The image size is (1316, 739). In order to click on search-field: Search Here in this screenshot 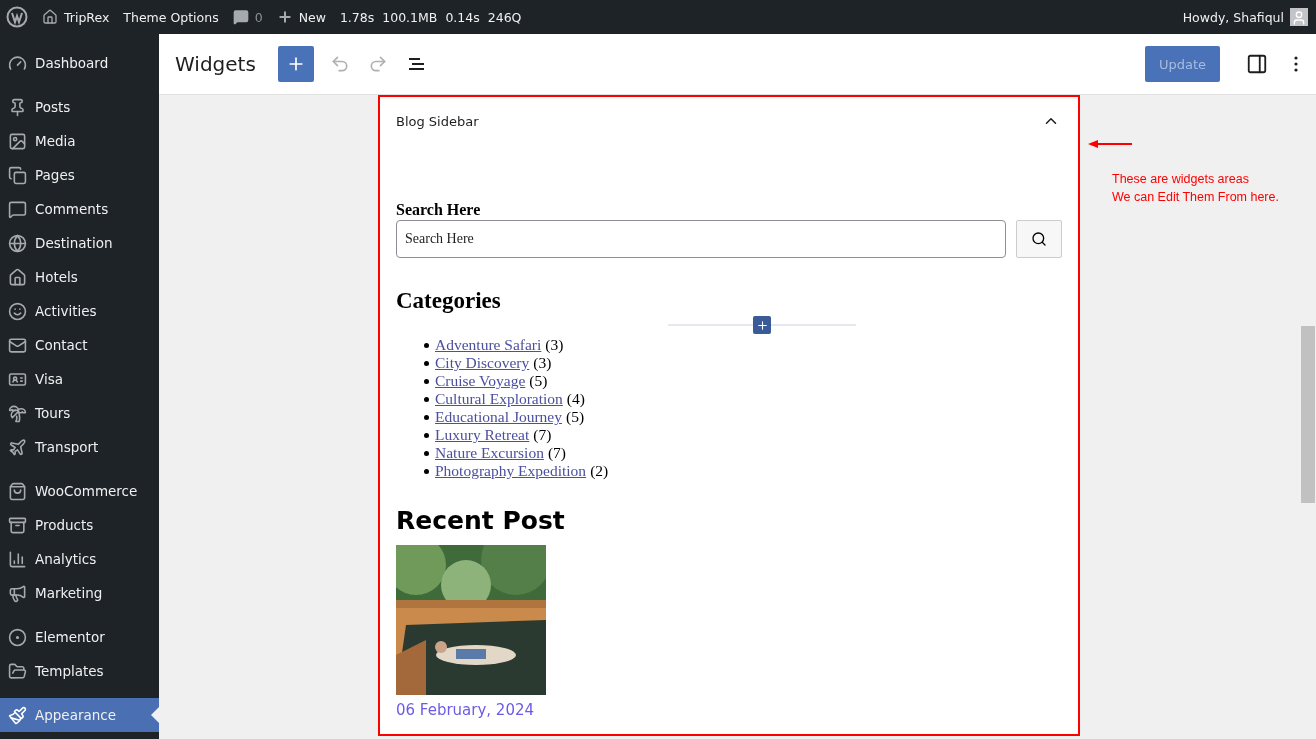, I will do `click(701, 239)`.